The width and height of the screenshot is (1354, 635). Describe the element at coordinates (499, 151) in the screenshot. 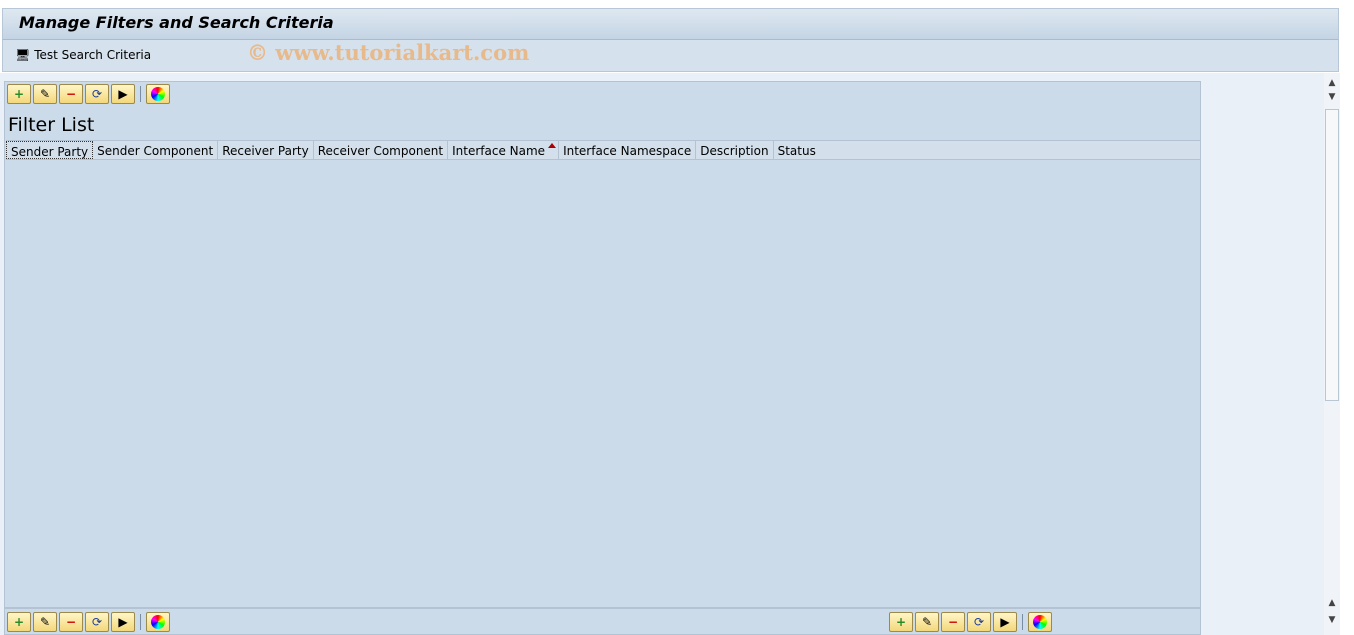

I see `column-label: Interface Name` at that location.